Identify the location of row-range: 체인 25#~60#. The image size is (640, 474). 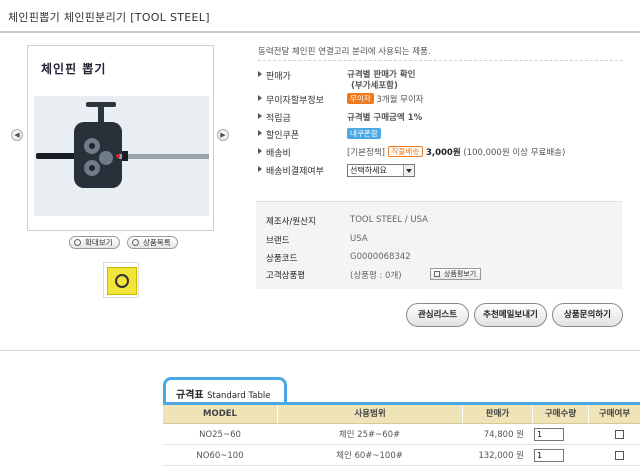
(369, 435).